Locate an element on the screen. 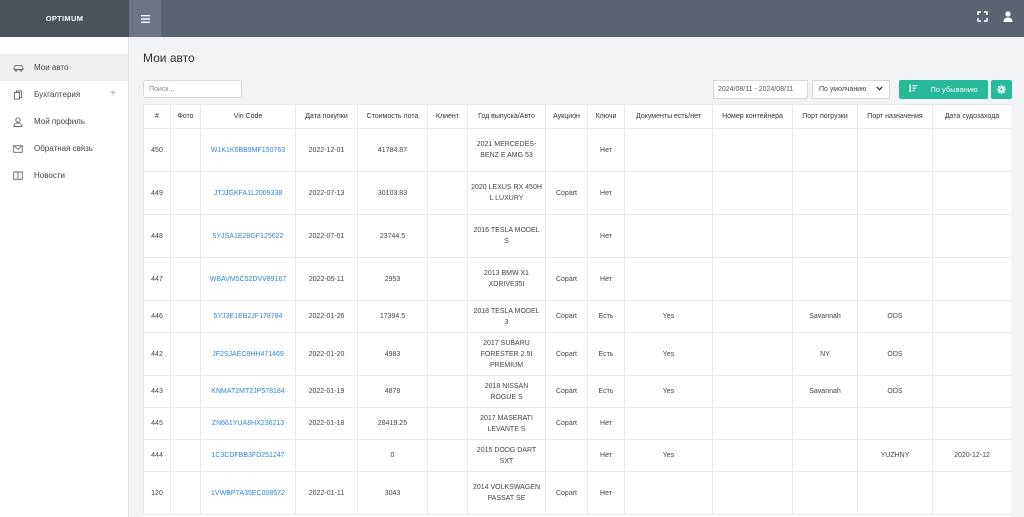 Image resolution: width=1024 pixels, height=517 pixels. user-icon is located at coordinates (18, 122).